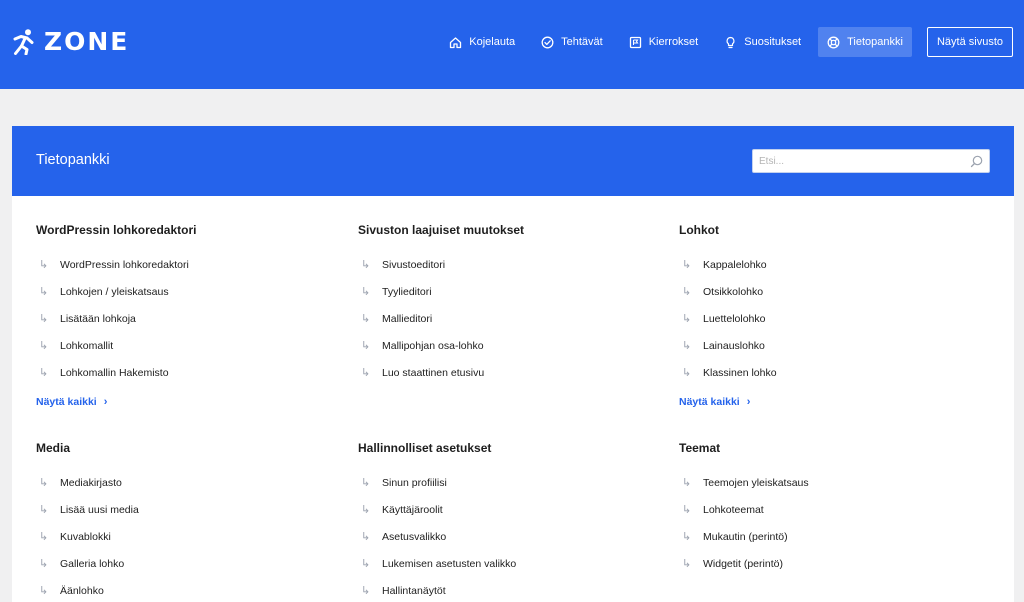  What do you see at coordinates (508, 563) in the screenshot?
I see `list-item: ↳ Lukemisen asetusten valikko` at bounding box center [508, 563].